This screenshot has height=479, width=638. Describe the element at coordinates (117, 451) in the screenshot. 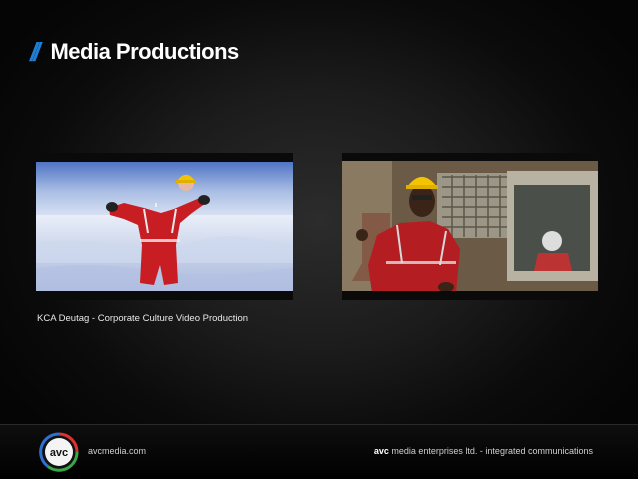

I see `website-link: avcmedia.com` at that location.